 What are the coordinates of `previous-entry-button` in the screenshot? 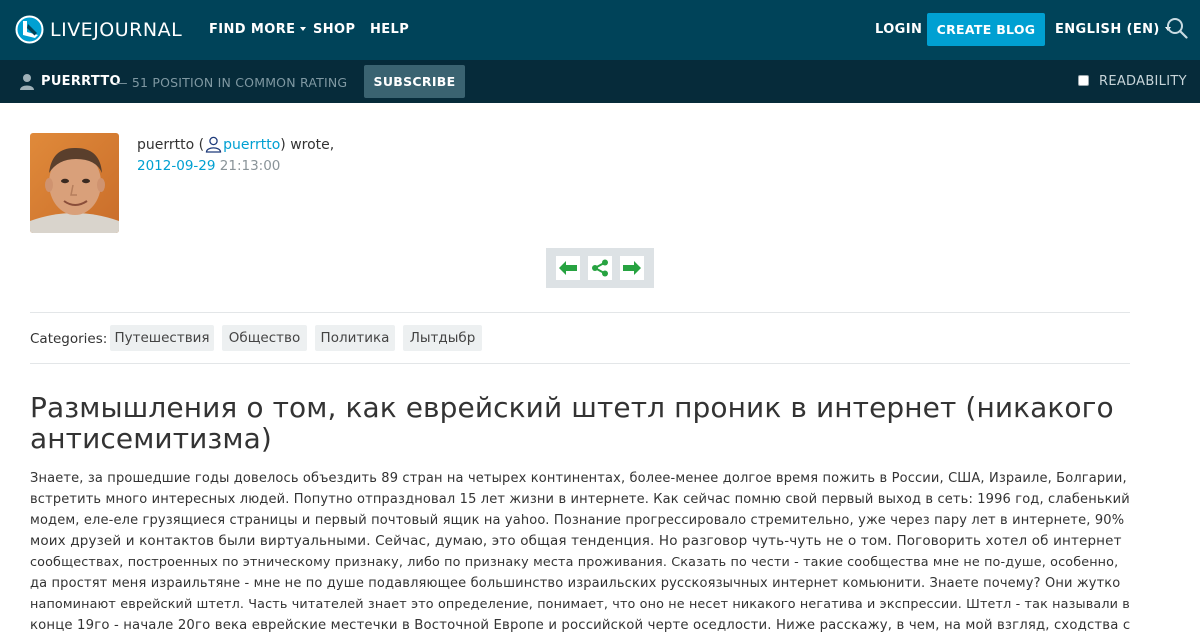 It's located at (568, 268).